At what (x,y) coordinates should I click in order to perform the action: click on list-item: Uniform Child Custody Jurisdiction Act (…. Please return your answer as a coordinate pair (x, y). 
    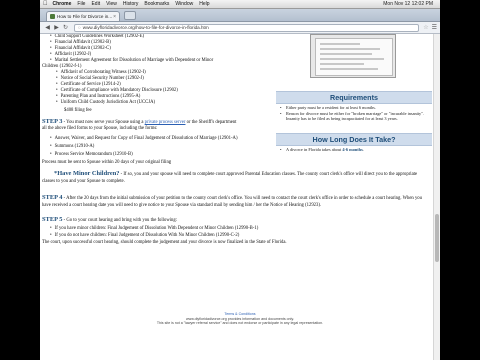
    Looking at the image, I should click on (97, 103).